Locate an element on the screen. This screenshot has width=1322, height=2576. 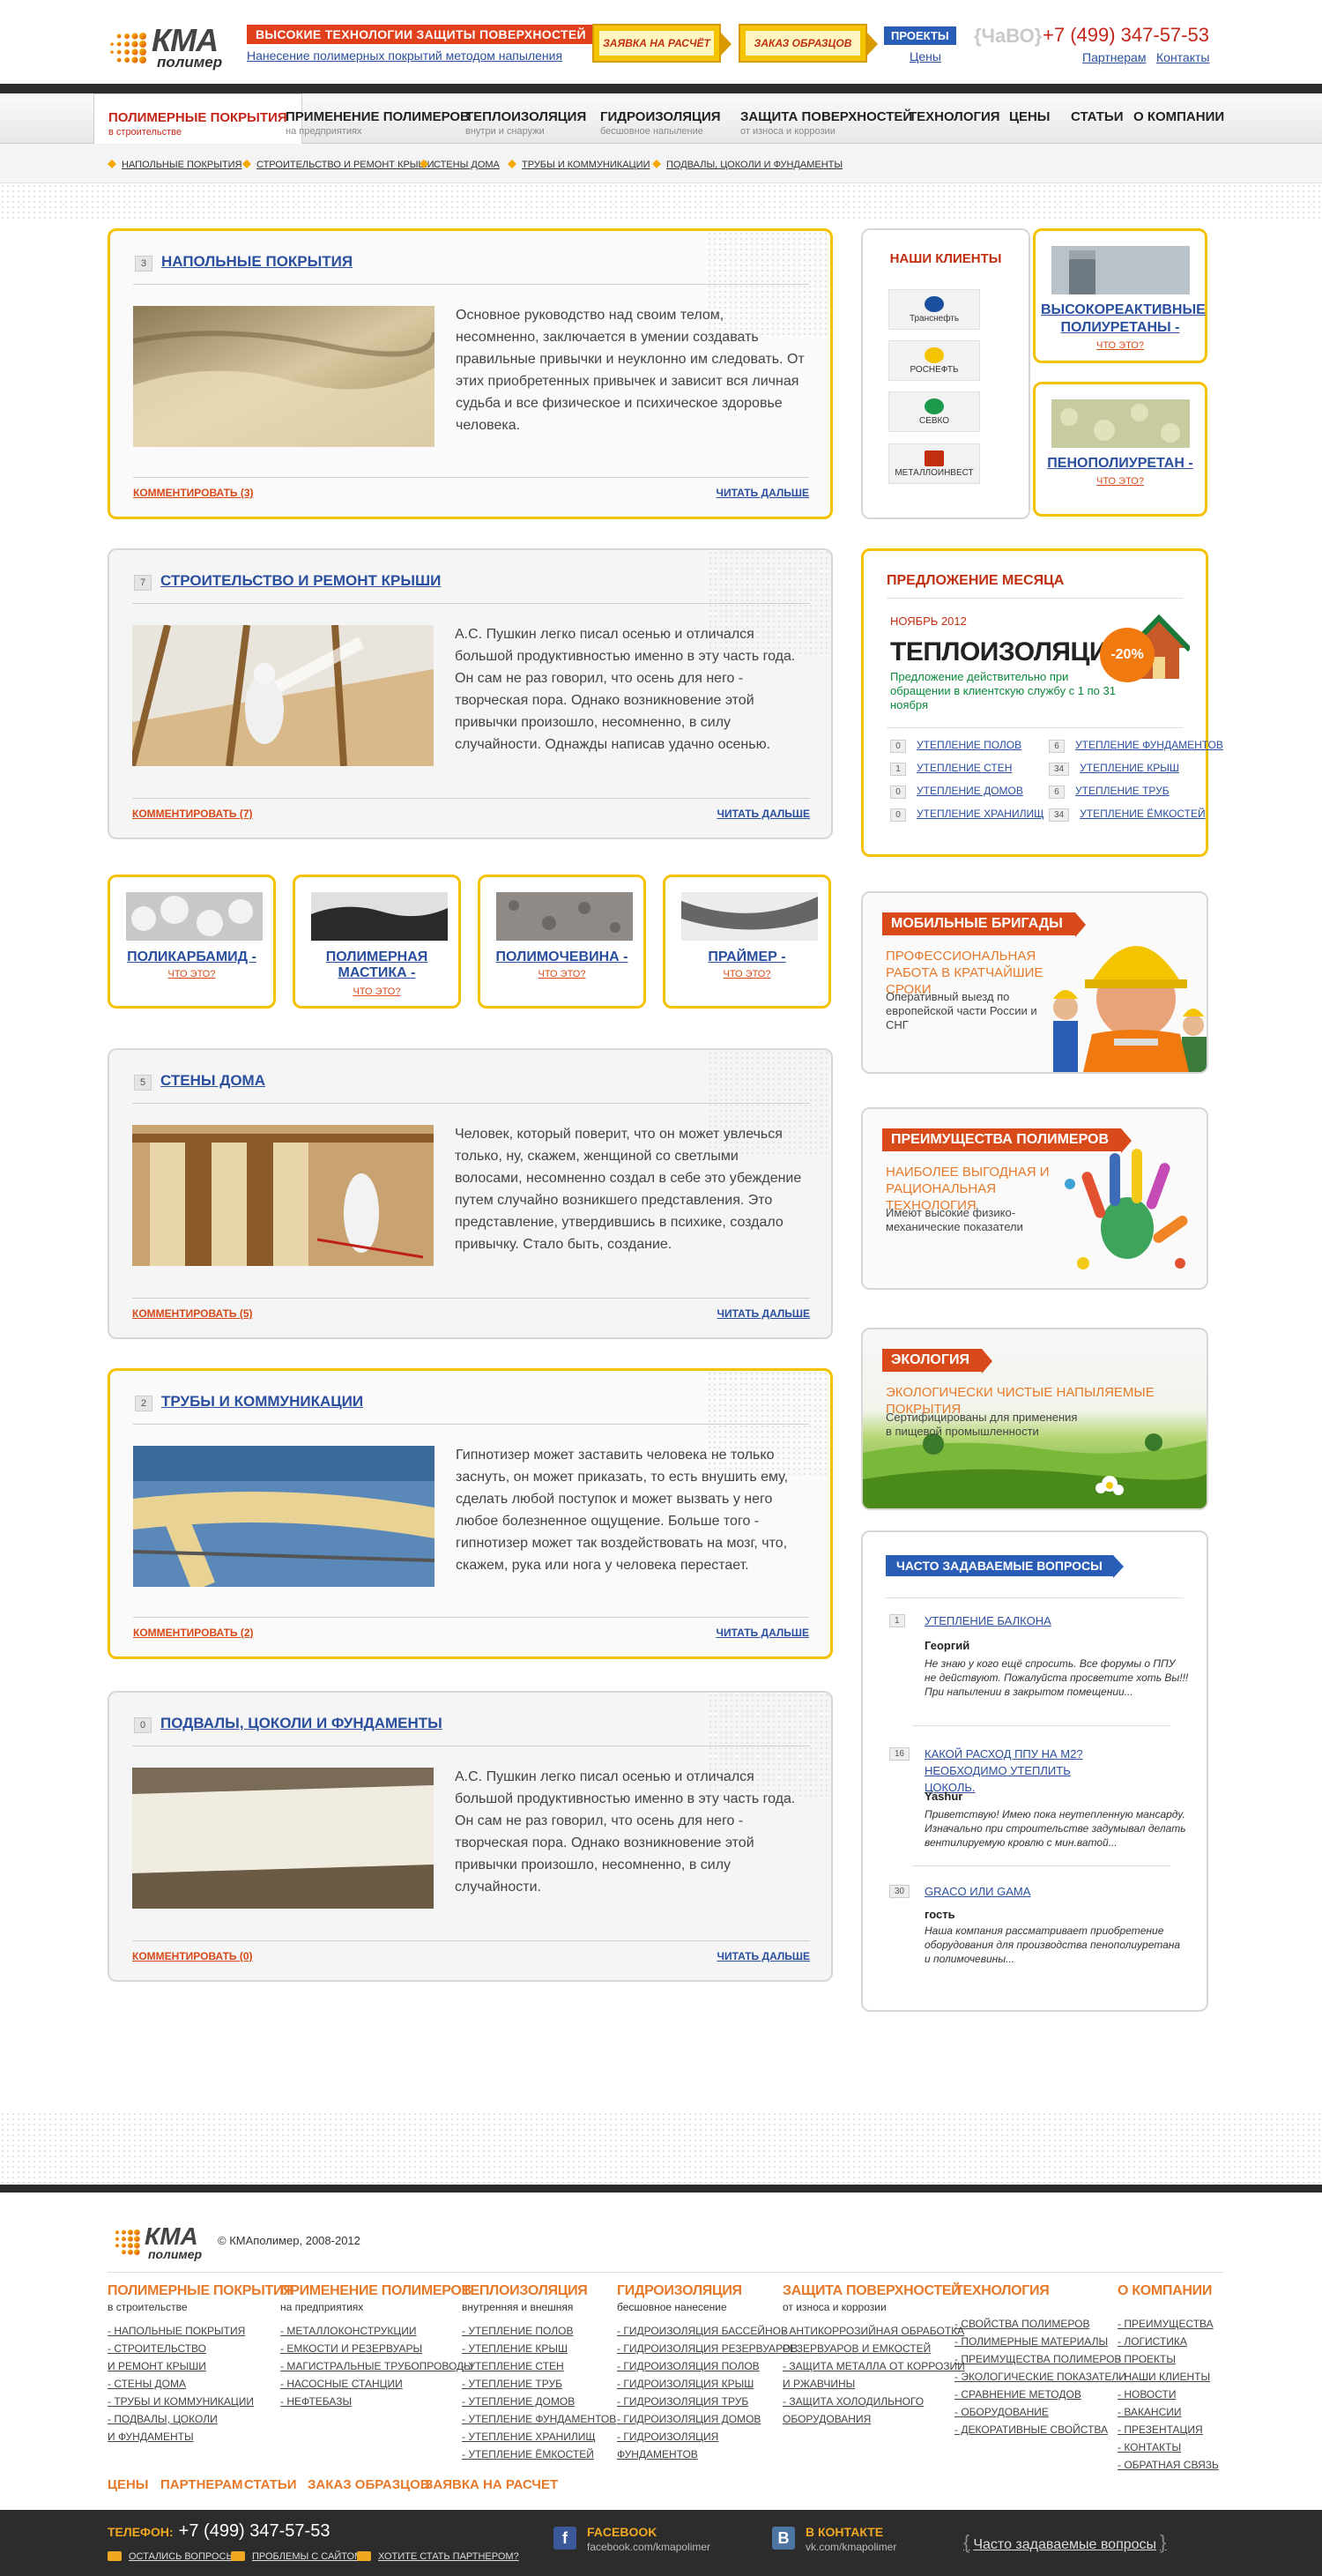
post-comment-link: КОММЕНТИРОВАТЬ (2) is located at coordinates (193, 1633).